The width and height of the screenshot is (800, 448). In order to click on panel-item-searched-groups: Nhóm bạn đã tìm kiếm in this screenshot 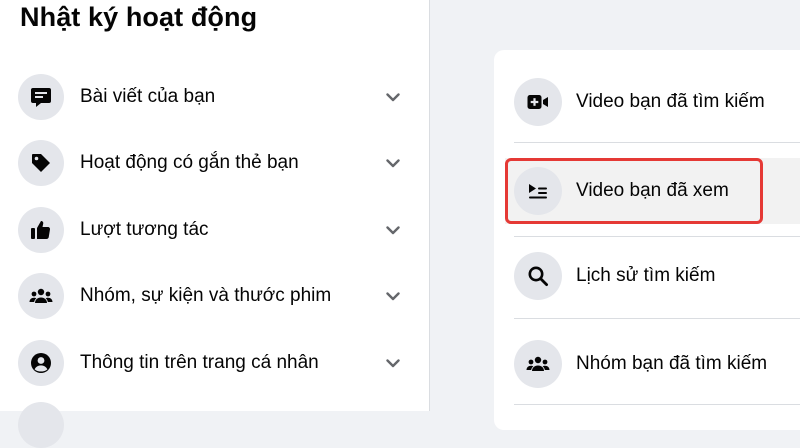, I will do `click(657, 364)`.